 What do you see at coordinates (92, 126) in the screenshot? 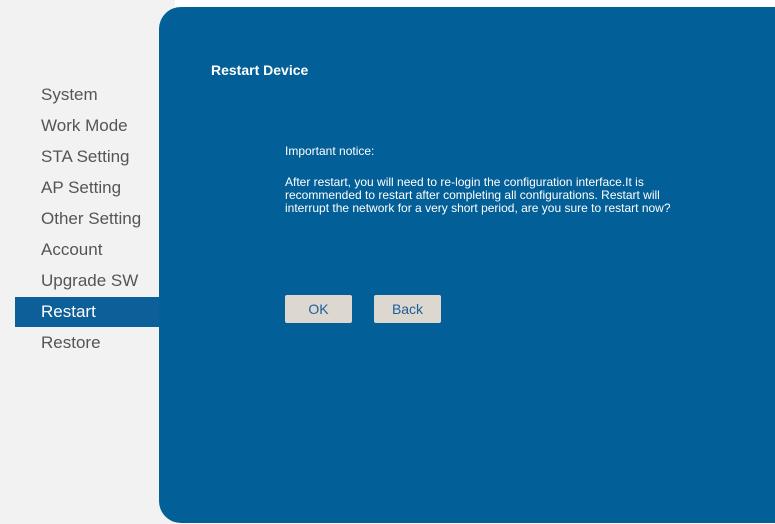
I see `sidebar-item-work-mode: Work Mode` at bounding box center [92, 126].